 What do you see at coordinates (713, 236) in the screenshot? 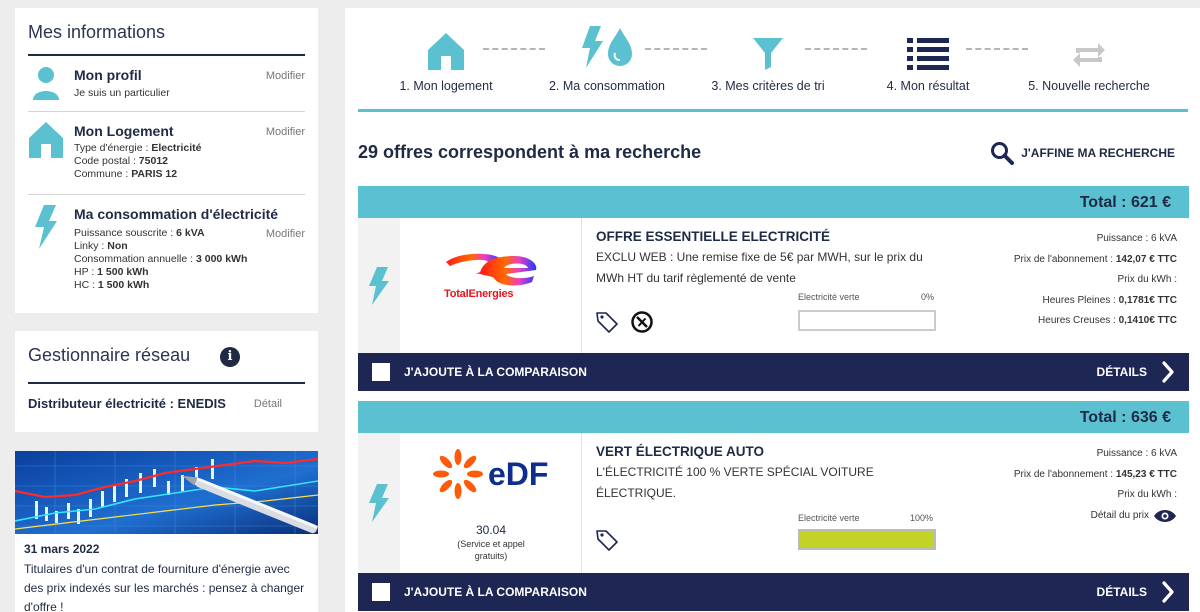
I see `offer-name: OFFRE ESSENTIELLE ELECTRICITÉ` at bounding box center [713, 236].